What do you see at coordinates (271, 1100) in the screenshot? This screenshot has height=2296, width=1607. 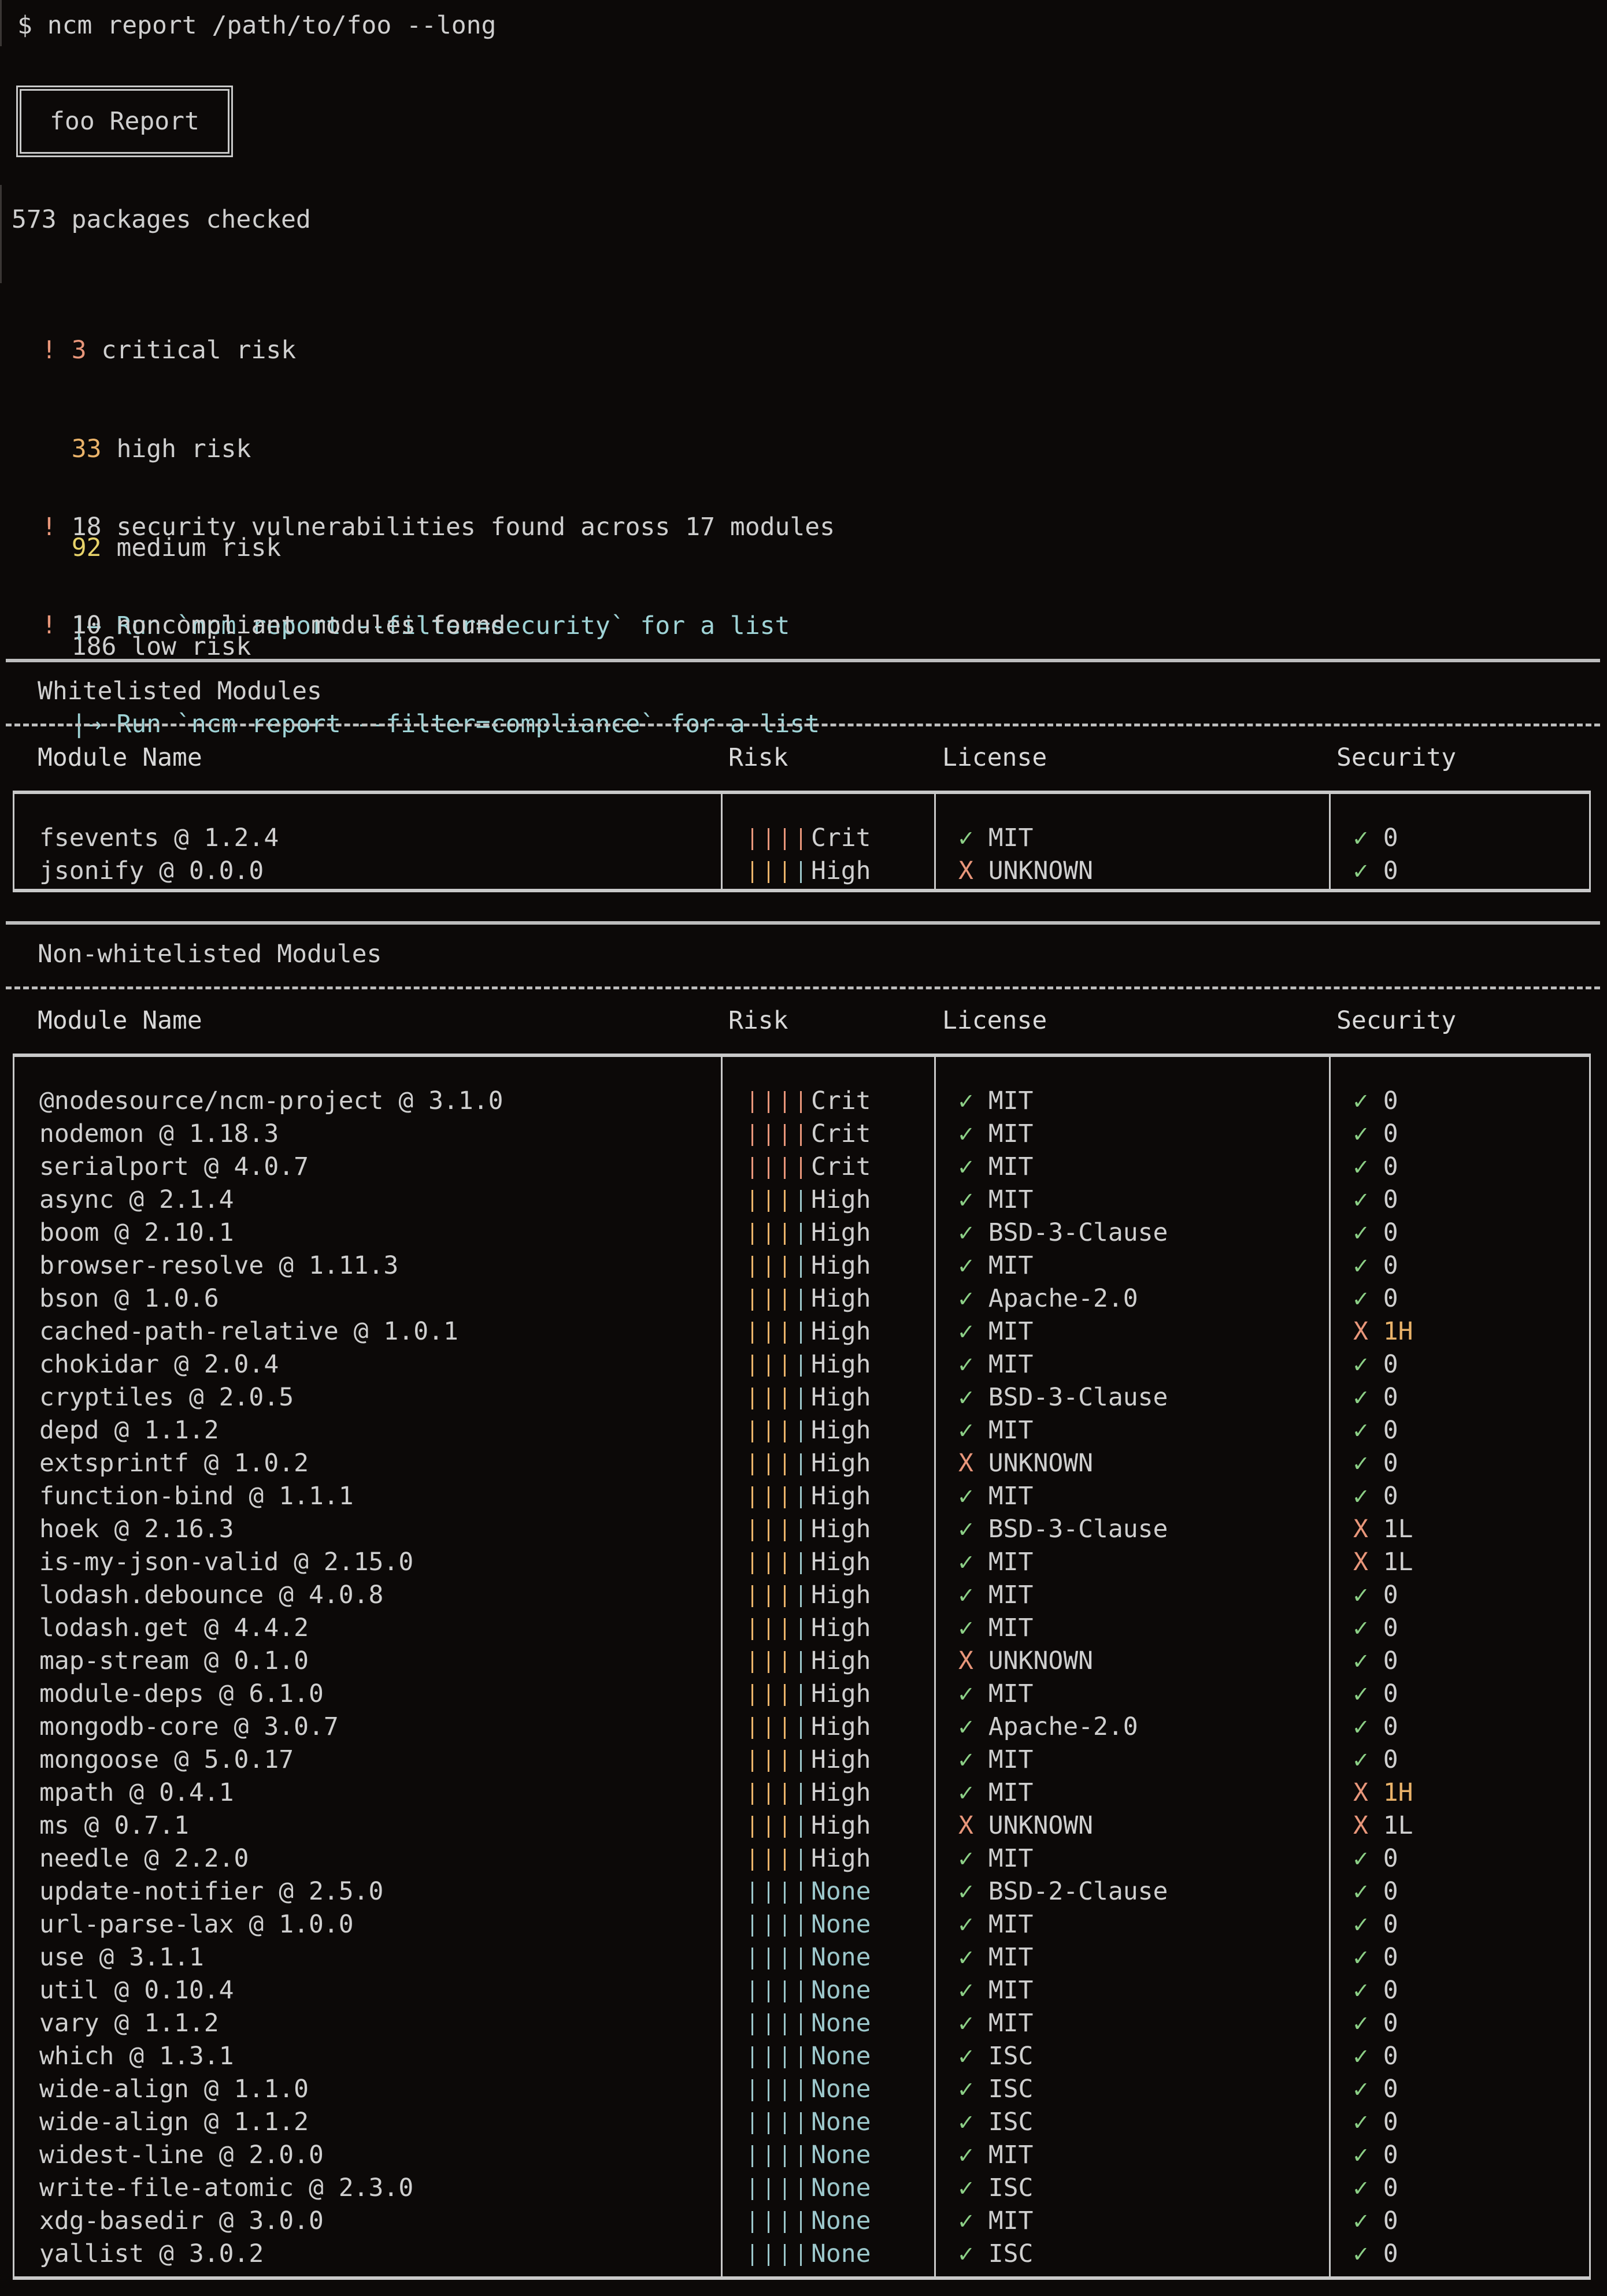 I see `module-name: @nodesource/ncm-project @ 3.1.0` at bounding box center [271, 1100].